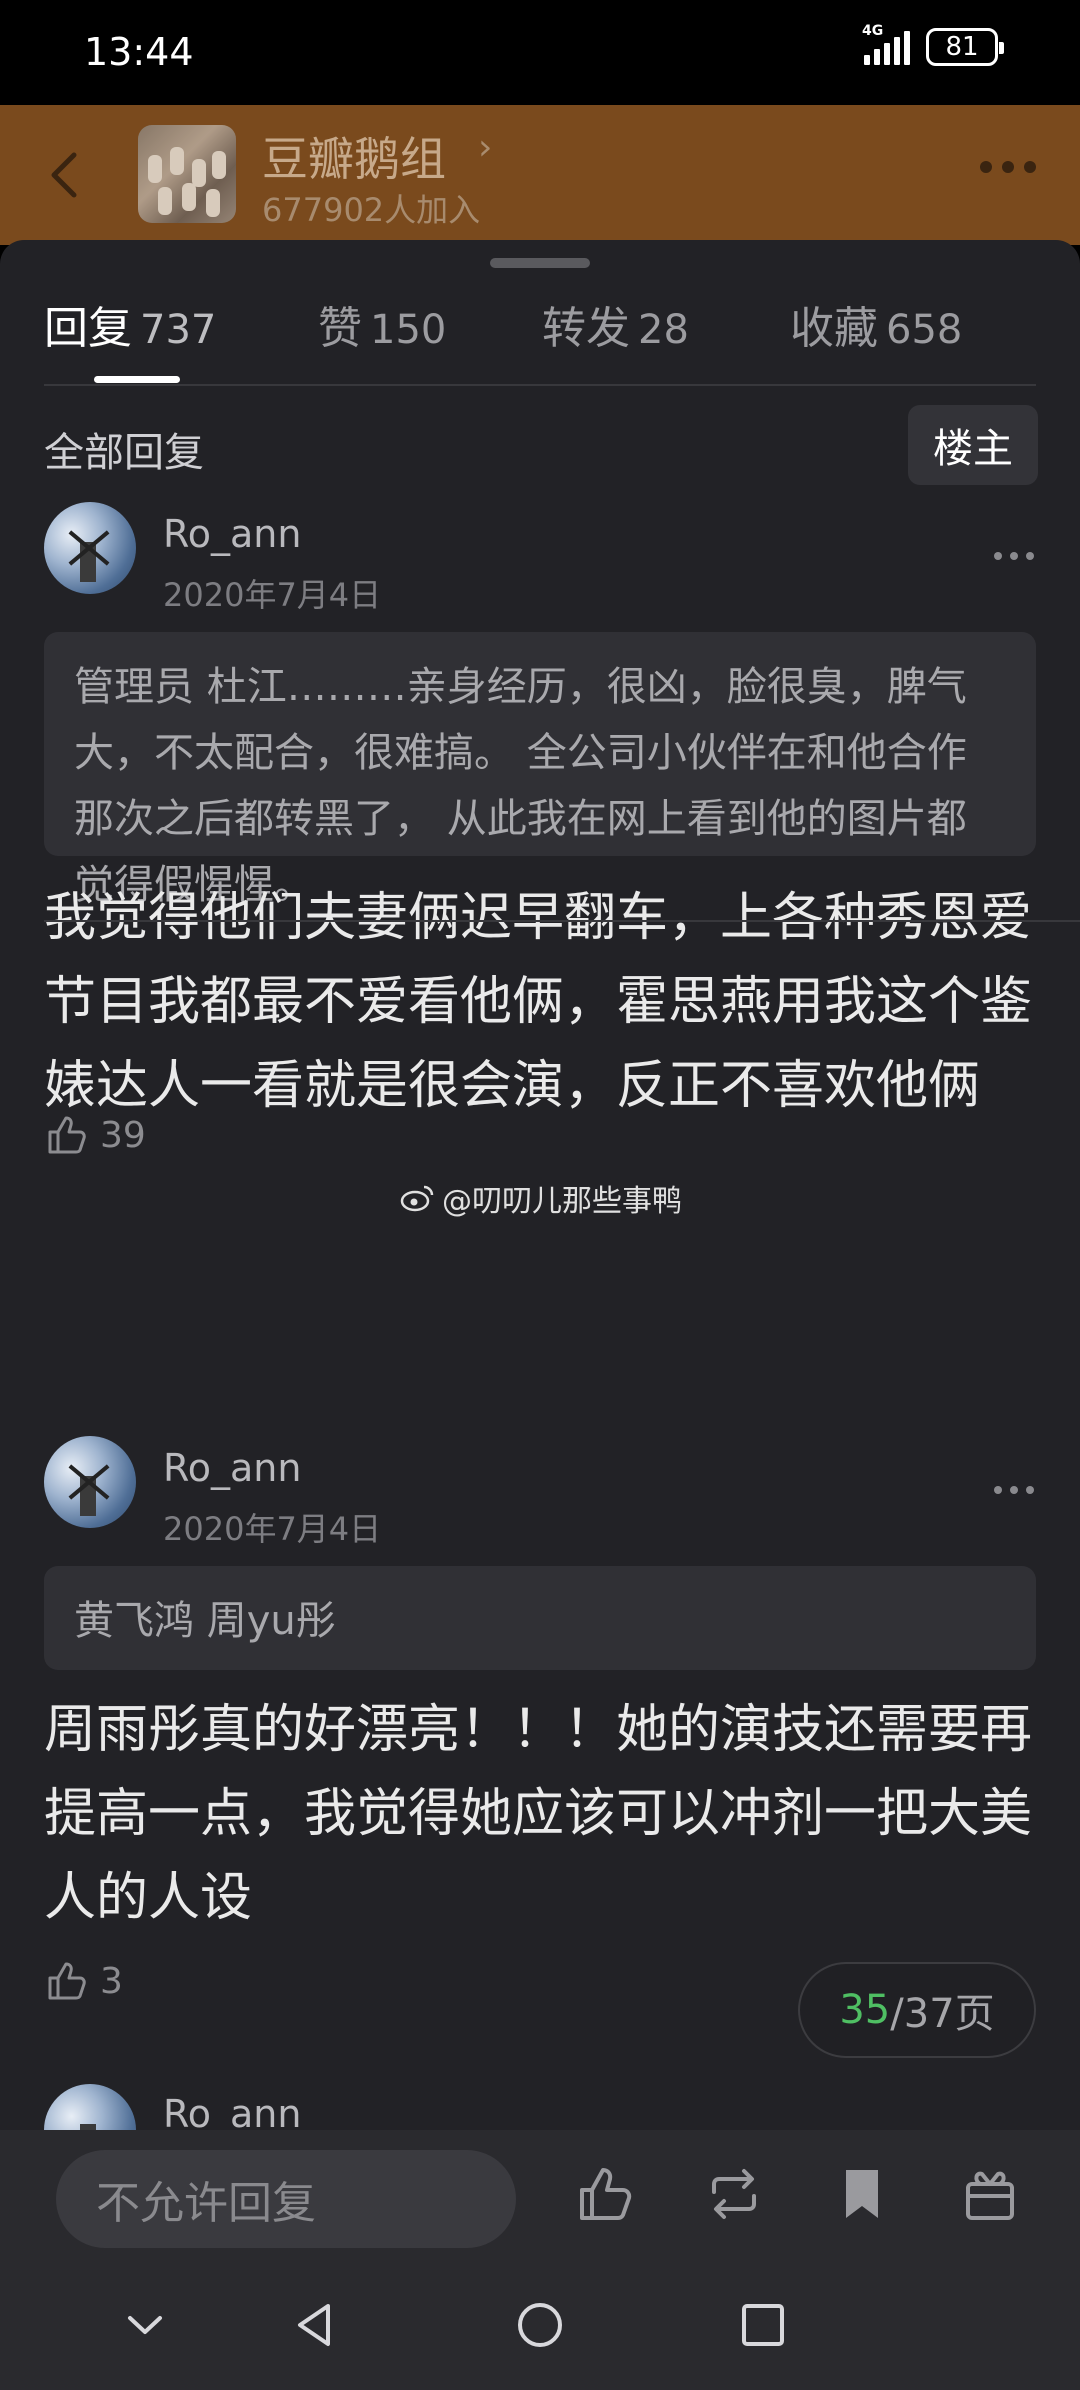 The image size is (1080, 2390). Describe the element at coordinates (340, 328) in the screenshot. I see `tab-label: 赞` at that location.